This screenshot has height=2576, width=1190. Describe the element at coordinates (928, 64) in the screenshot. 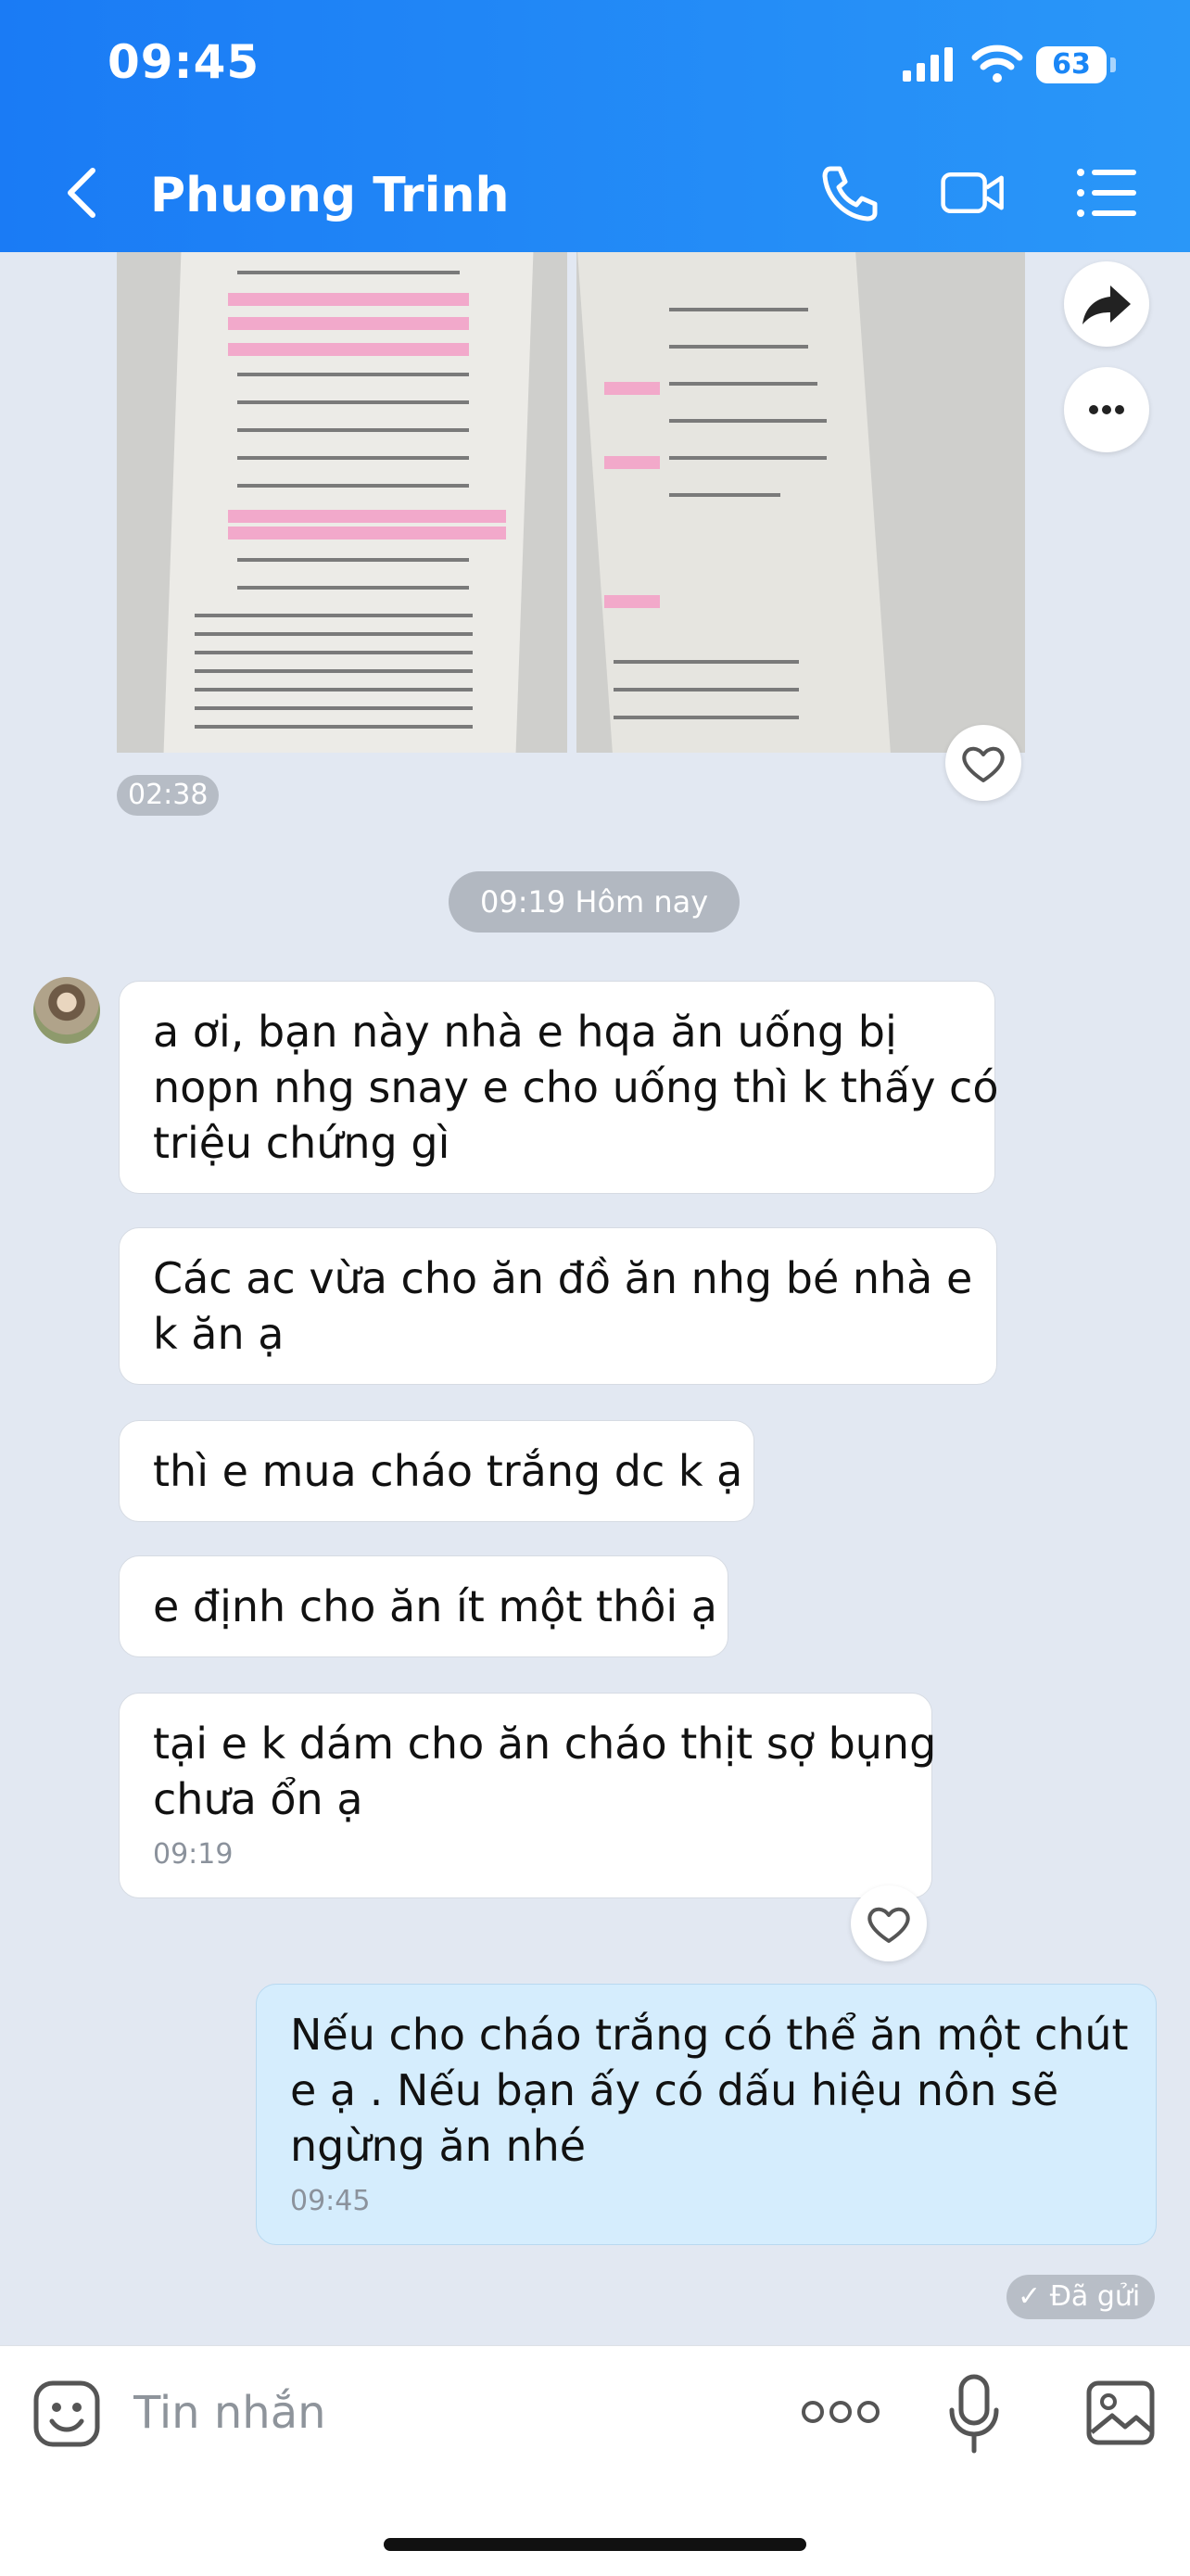

I see `cellular-signal-icon` at that location.